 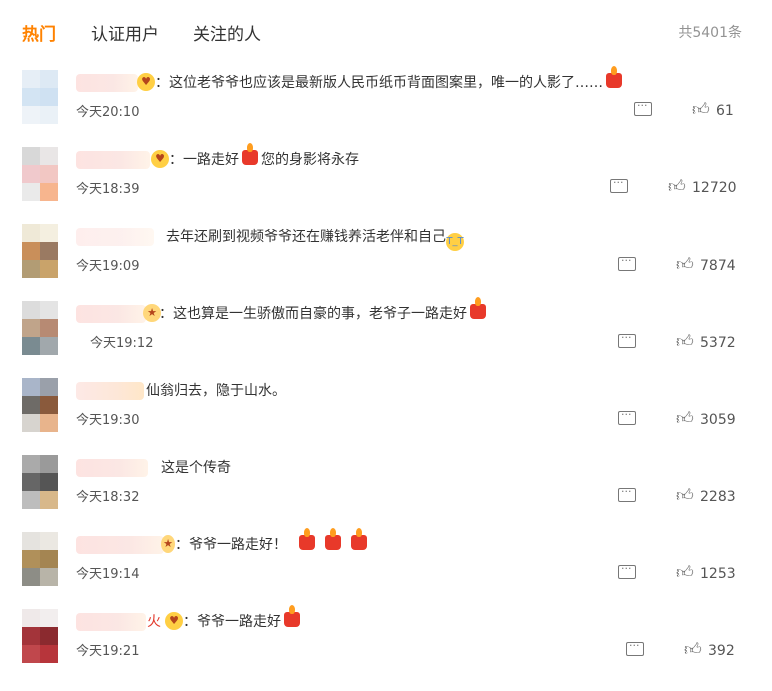 I want to click on comment-text: 去年还刷到视频爷爷还在赚钱养活老伴和自己T_T, so click(x=315, y=239).